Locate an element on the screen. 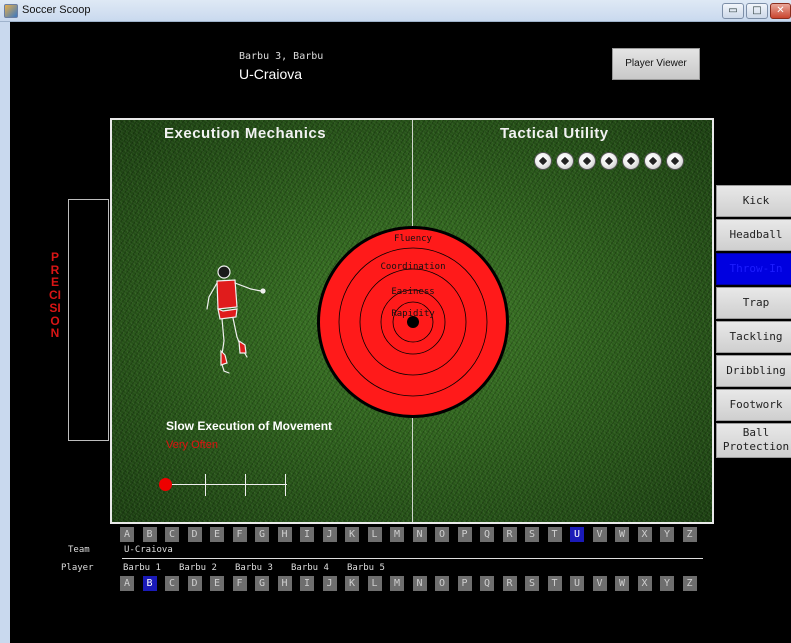 This screenshot has width=791, height=643. menu-footwork: Footwork is located at coordinates (753, 405).